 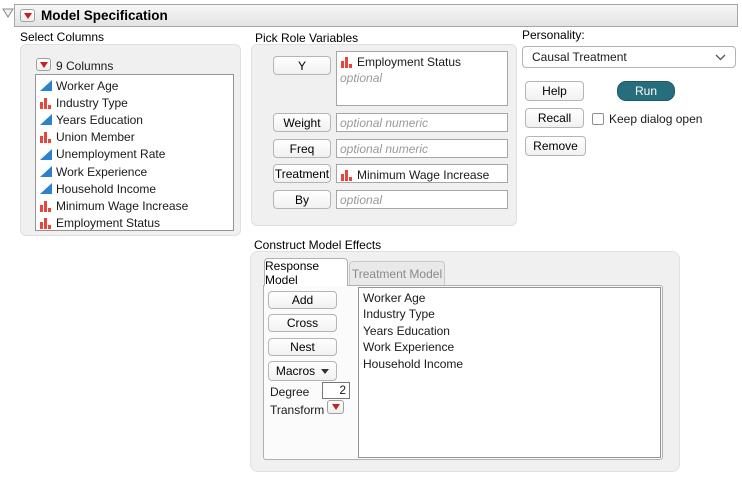 I want to click on macros-button: Macros, so click(x=302, y=371).